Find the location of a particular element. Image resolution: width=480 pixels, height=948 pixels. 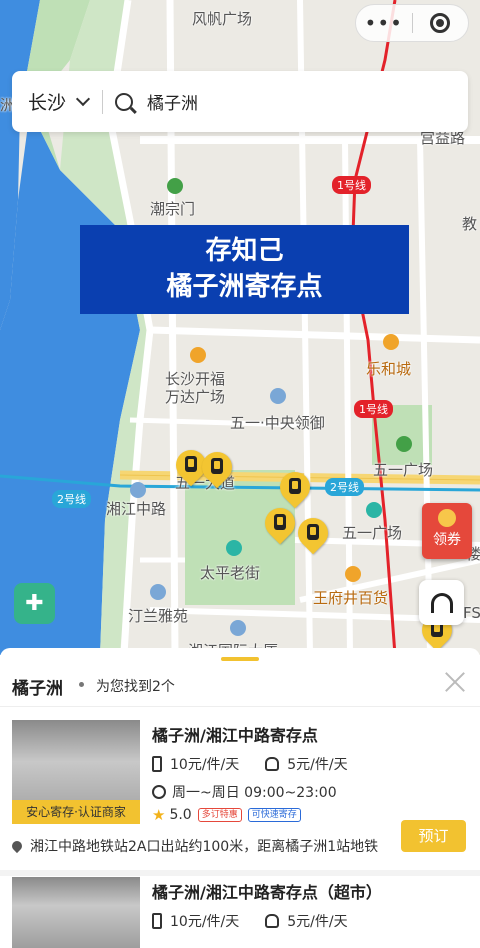

address-text: 湘江中路地铁站2A口出站约100米，距离橘子洲1站地铁 is located at coordinates (204, 847).